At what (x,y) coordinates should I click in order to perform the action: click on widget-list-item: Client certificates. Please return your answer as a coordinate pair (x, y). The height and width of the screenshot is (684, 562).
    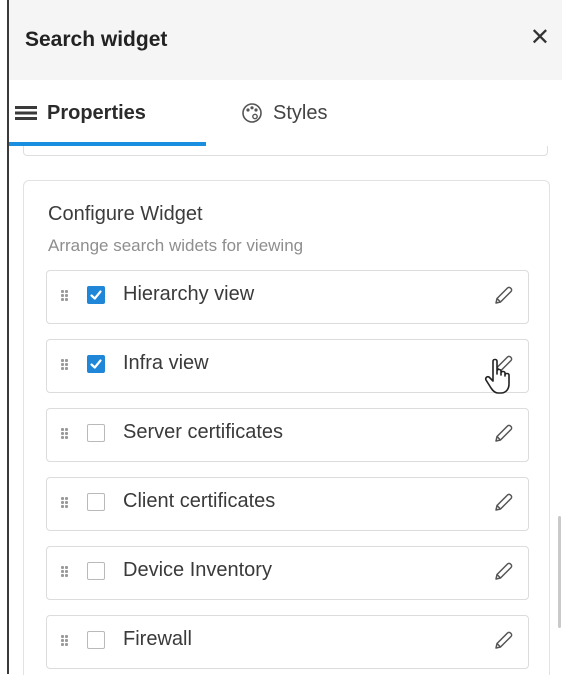
    Looking at the image, I should click on (287, 504).